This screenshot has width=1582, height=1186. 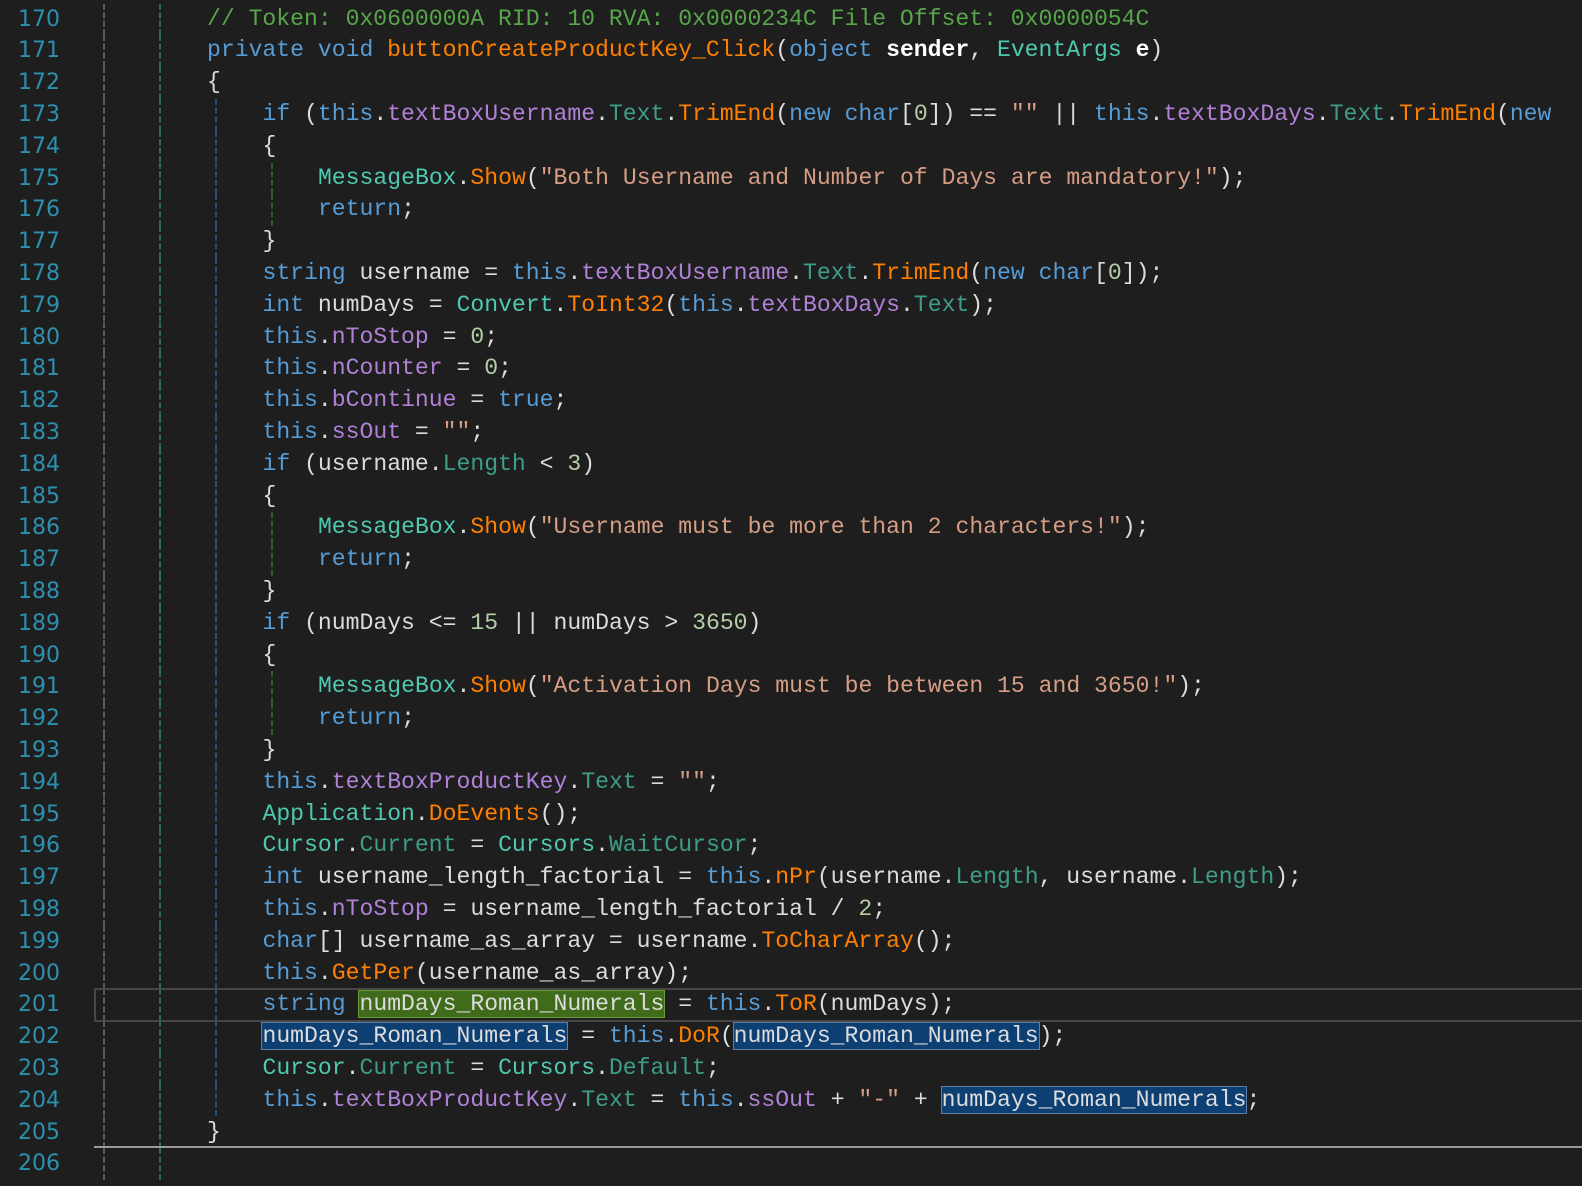 What do you see at coordinates (421, 815) in the screenshot?
I see `code-content: Application.DoEvents();` at bounding box center [421, 815].